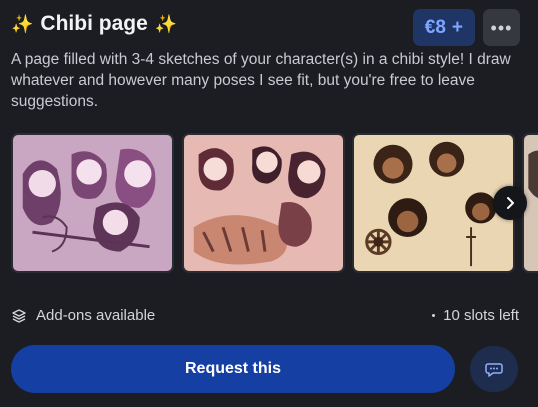 This screenshot has width=538, height=407. I want to click on chevron-right-icon, so click(510, 203).